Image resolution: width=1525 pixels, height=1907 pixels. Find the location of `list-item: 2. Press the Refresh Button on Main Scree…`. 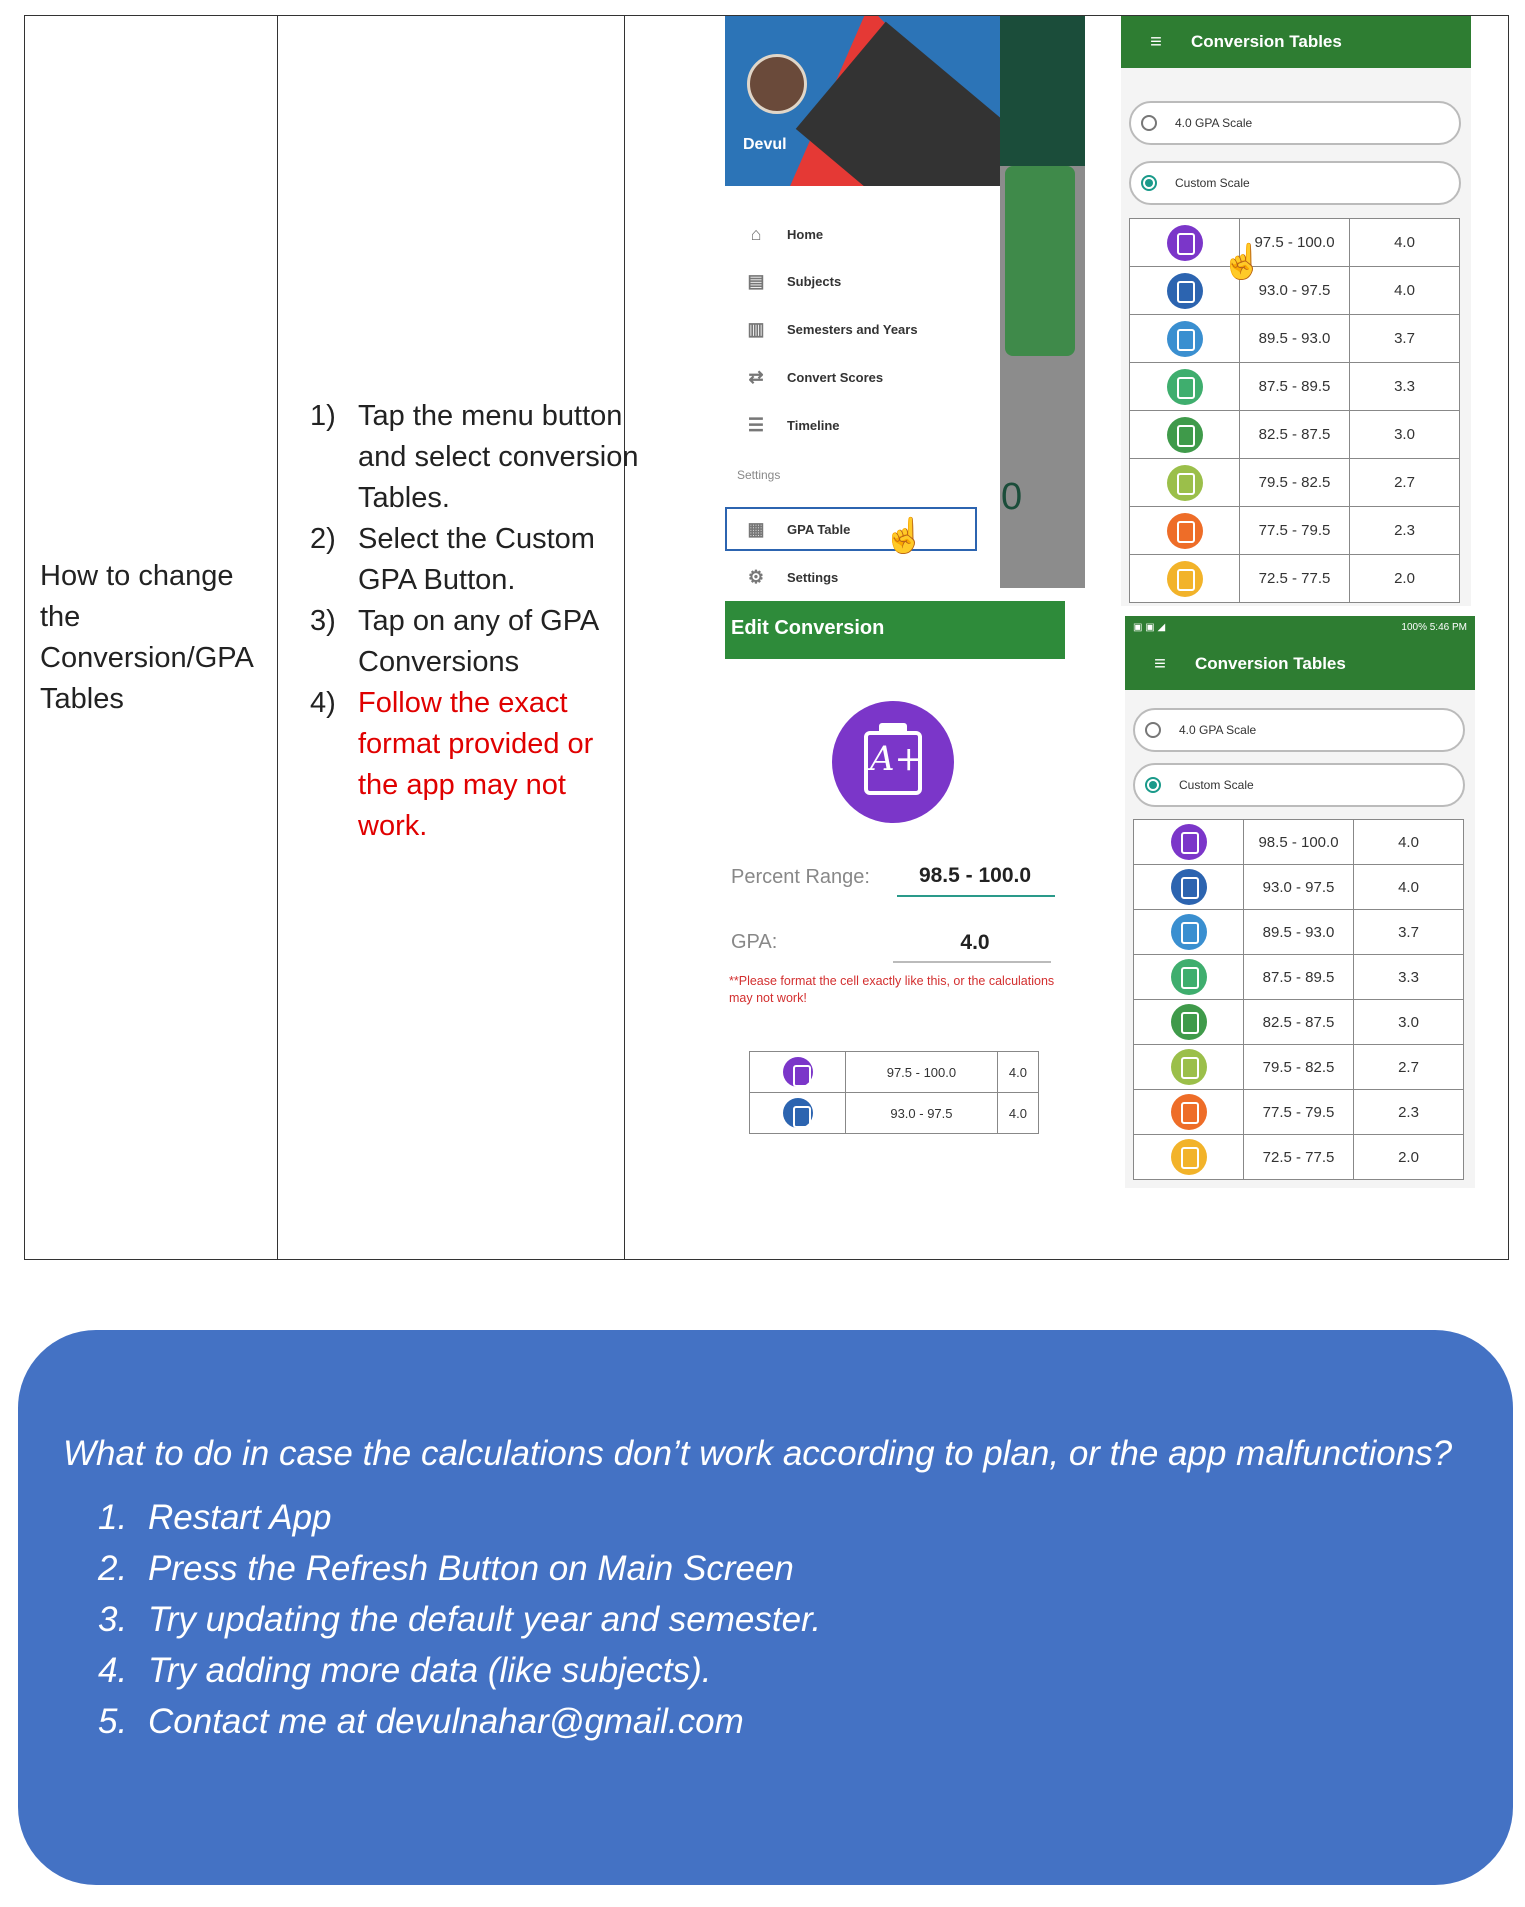

list-item: 2. Press the Refresh Button on Main Scree… is located at coordinates (446, 1568).